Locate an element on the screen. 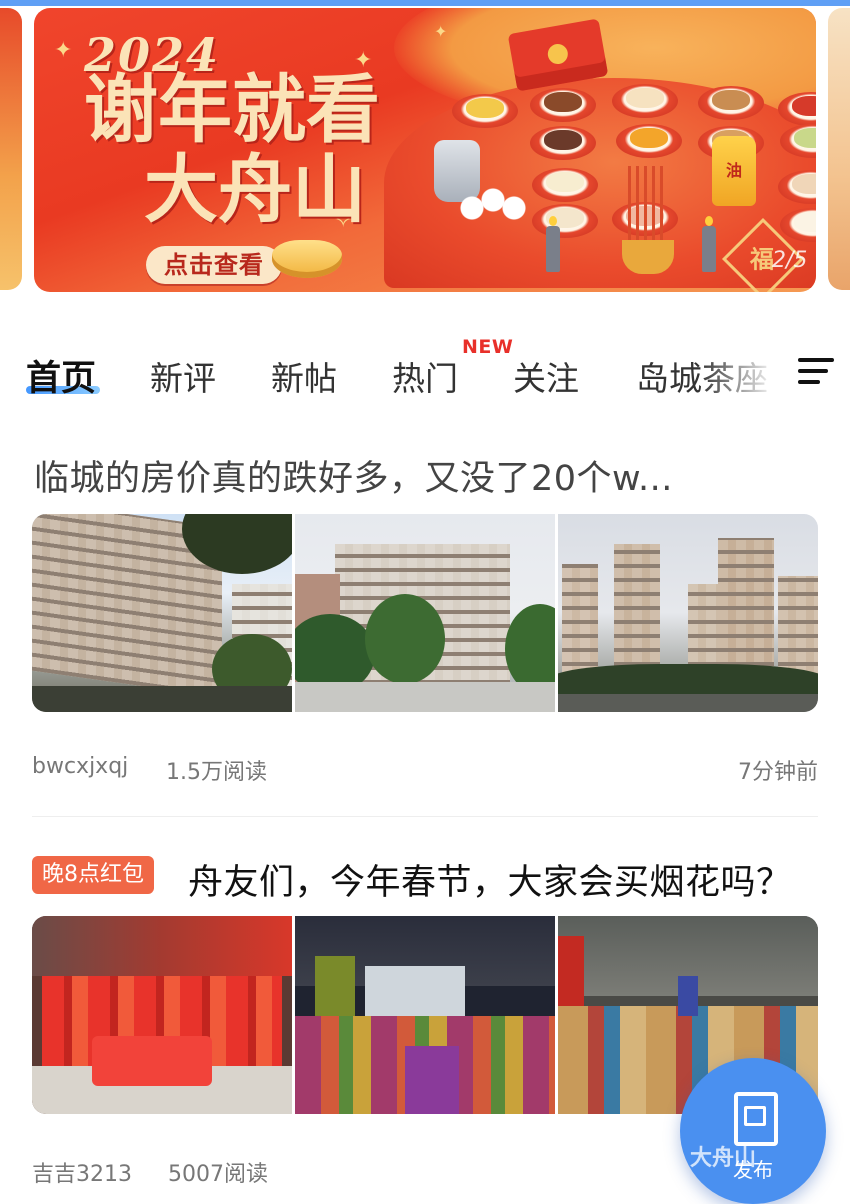 The image size is (850, 1204). carousel-indicator: 2/5 is located at coordinates (790, 260).